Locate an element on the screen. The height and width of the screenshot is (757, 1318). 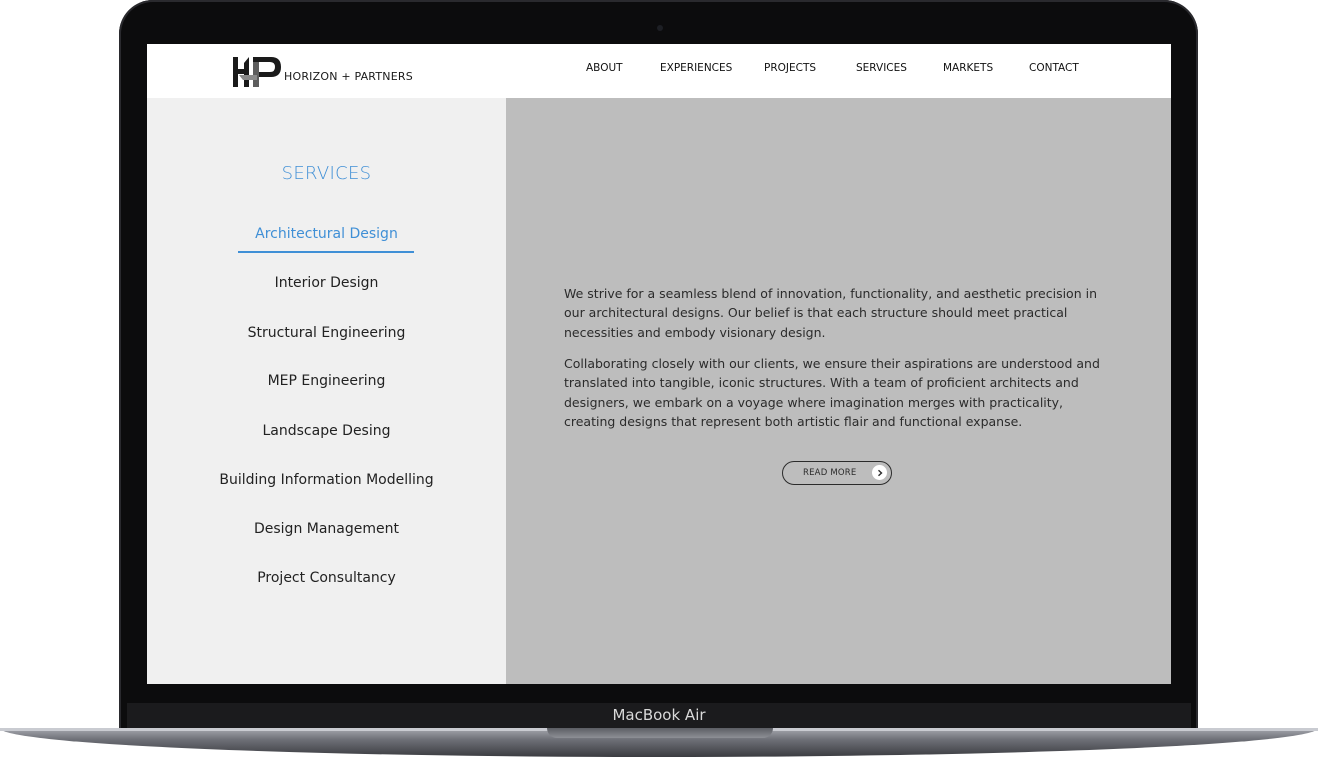
nav-experiences: EXPERIENCES is located at coordinates (696, 68).